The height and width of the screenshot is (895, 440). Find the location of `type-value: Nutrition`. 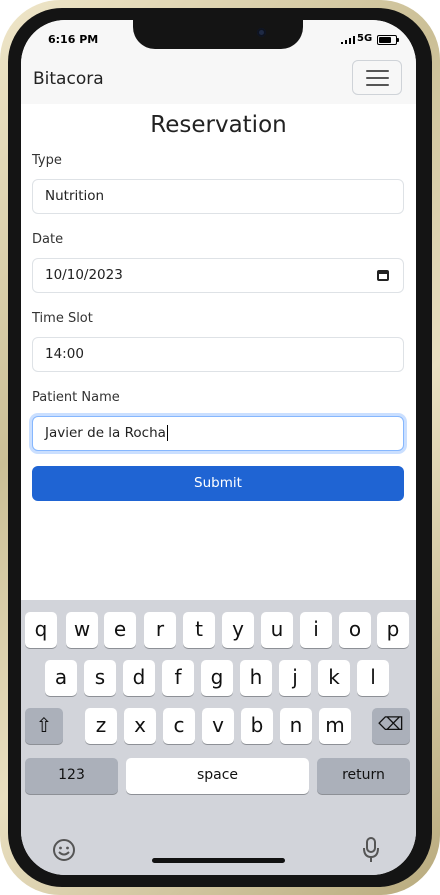

type-value: Nutrition is located at coordinates (75, 196).